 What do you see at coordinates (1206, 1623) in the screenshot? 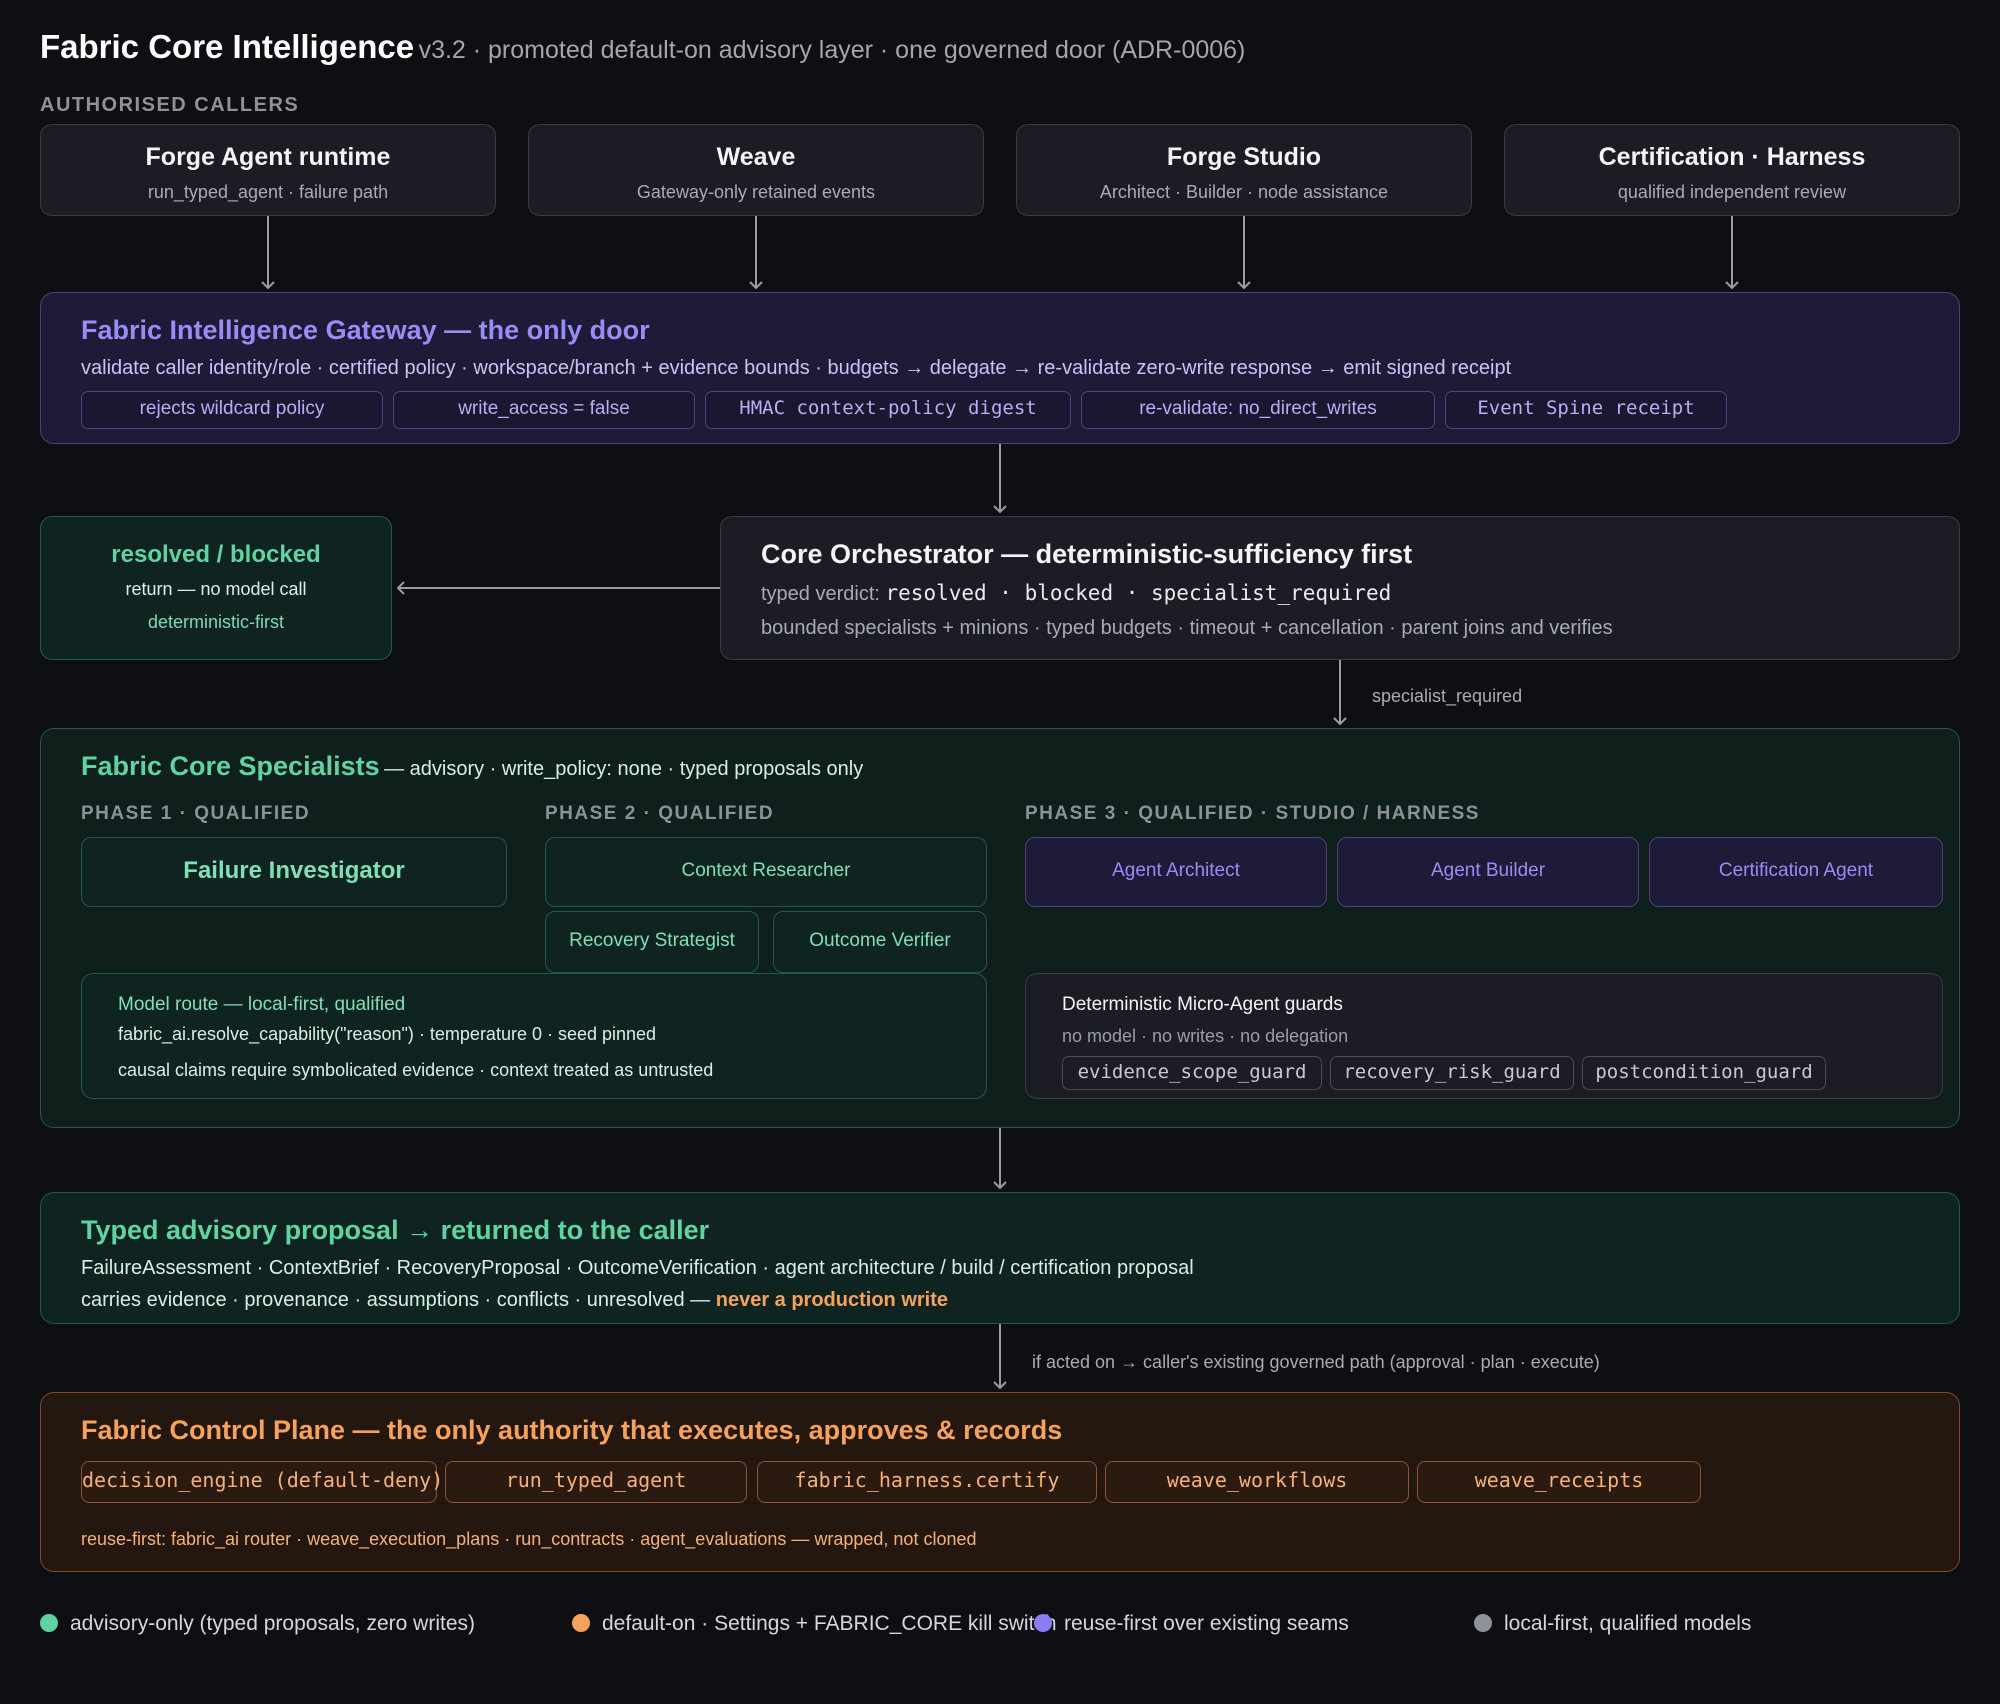
I see `legend-label: reuse-first over existing seams` at bounding box center [1206, 1623].